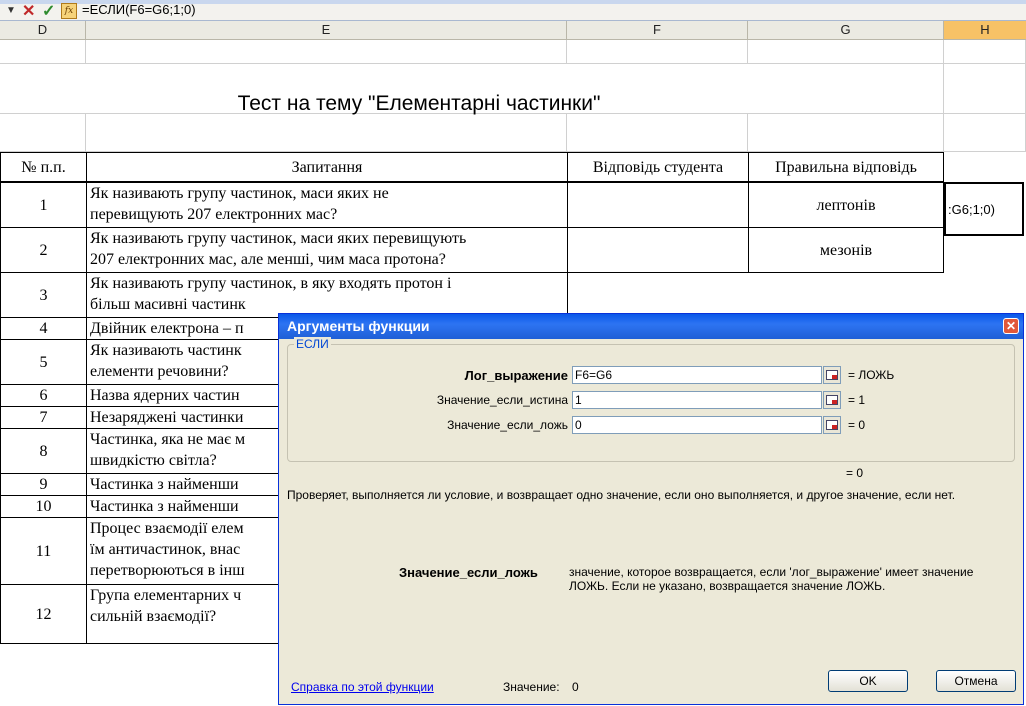  Describe the element at coordinates (651, 326) in the screenshot. I see `dialog-title-bar: Аргументы функции ✕` at that location.